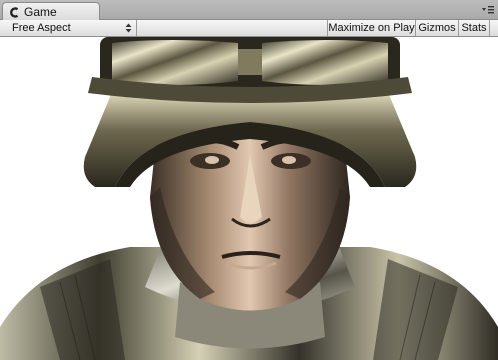 The height and width of the screenshot is (360, 498). What do you see at coordinates (41, 28) in the screenshot?
I see `aspect-dropdown-value: Free Aspect` at bounding box center [41, 28].